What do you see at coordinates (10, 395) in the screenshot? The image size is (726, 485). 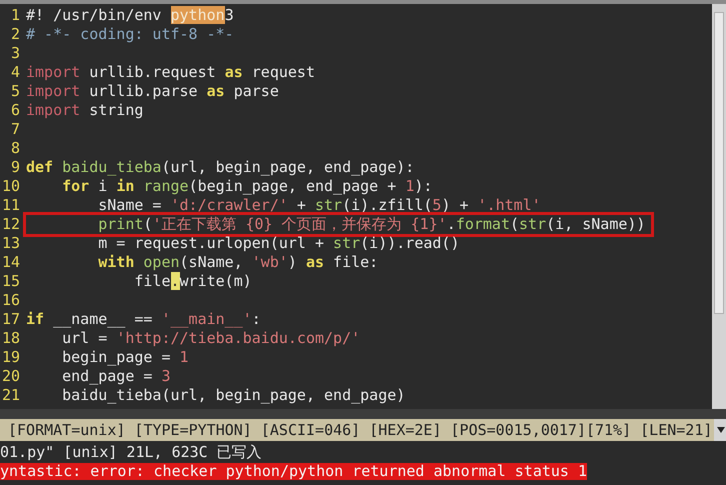 I see `line-number: 21` at bounding box center [10, 395].